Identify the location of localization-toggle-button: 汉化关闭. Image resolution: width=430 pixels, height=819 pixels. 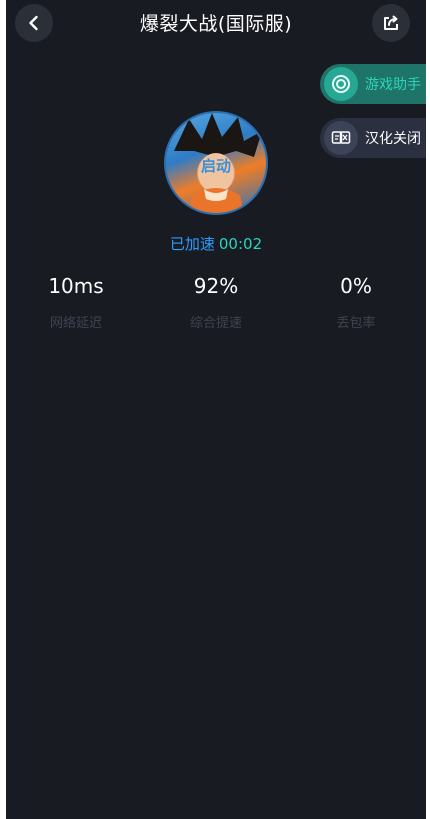
(373, 138).